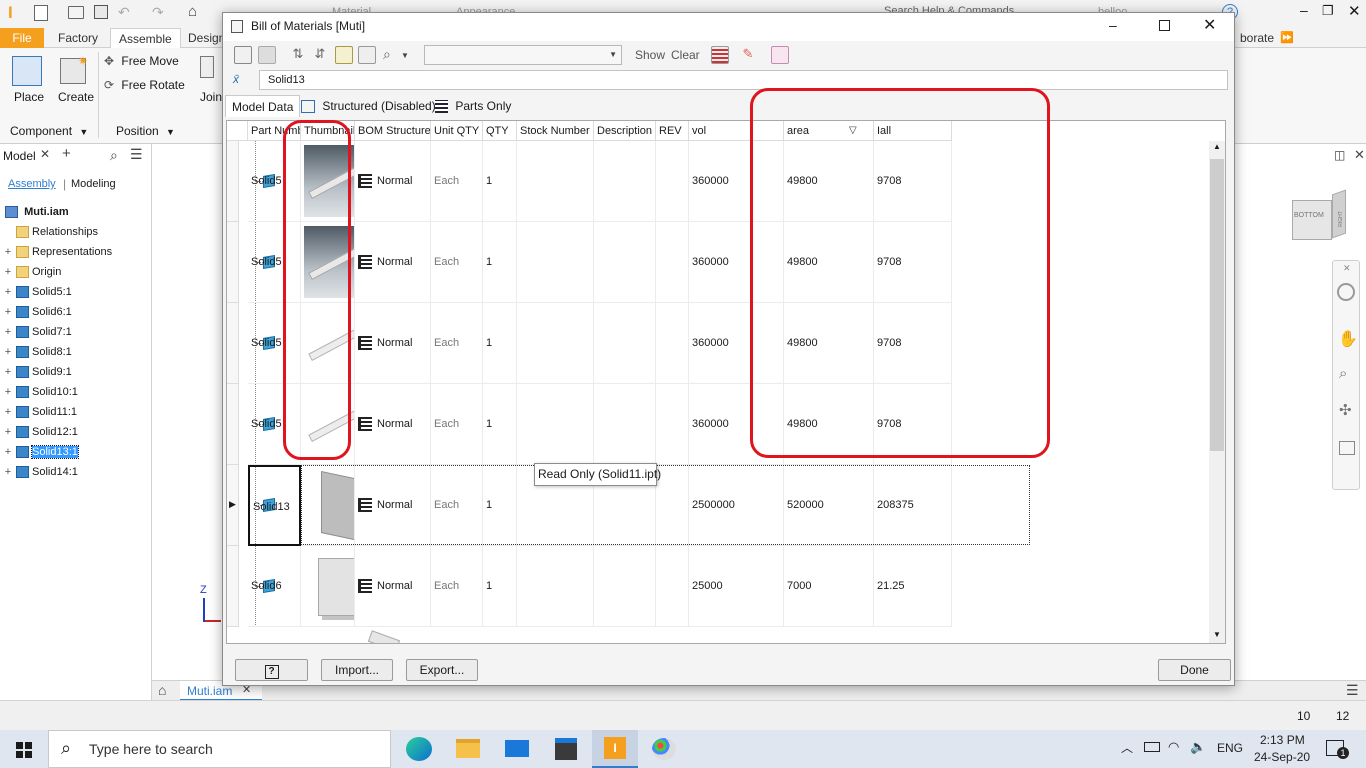 Image resolution: width=1366 pixels, height=768 pixels. Describe the element at coordinates (1282, 757) in the screenshot. I see `clock-date: 24-Sep-20` at that location.